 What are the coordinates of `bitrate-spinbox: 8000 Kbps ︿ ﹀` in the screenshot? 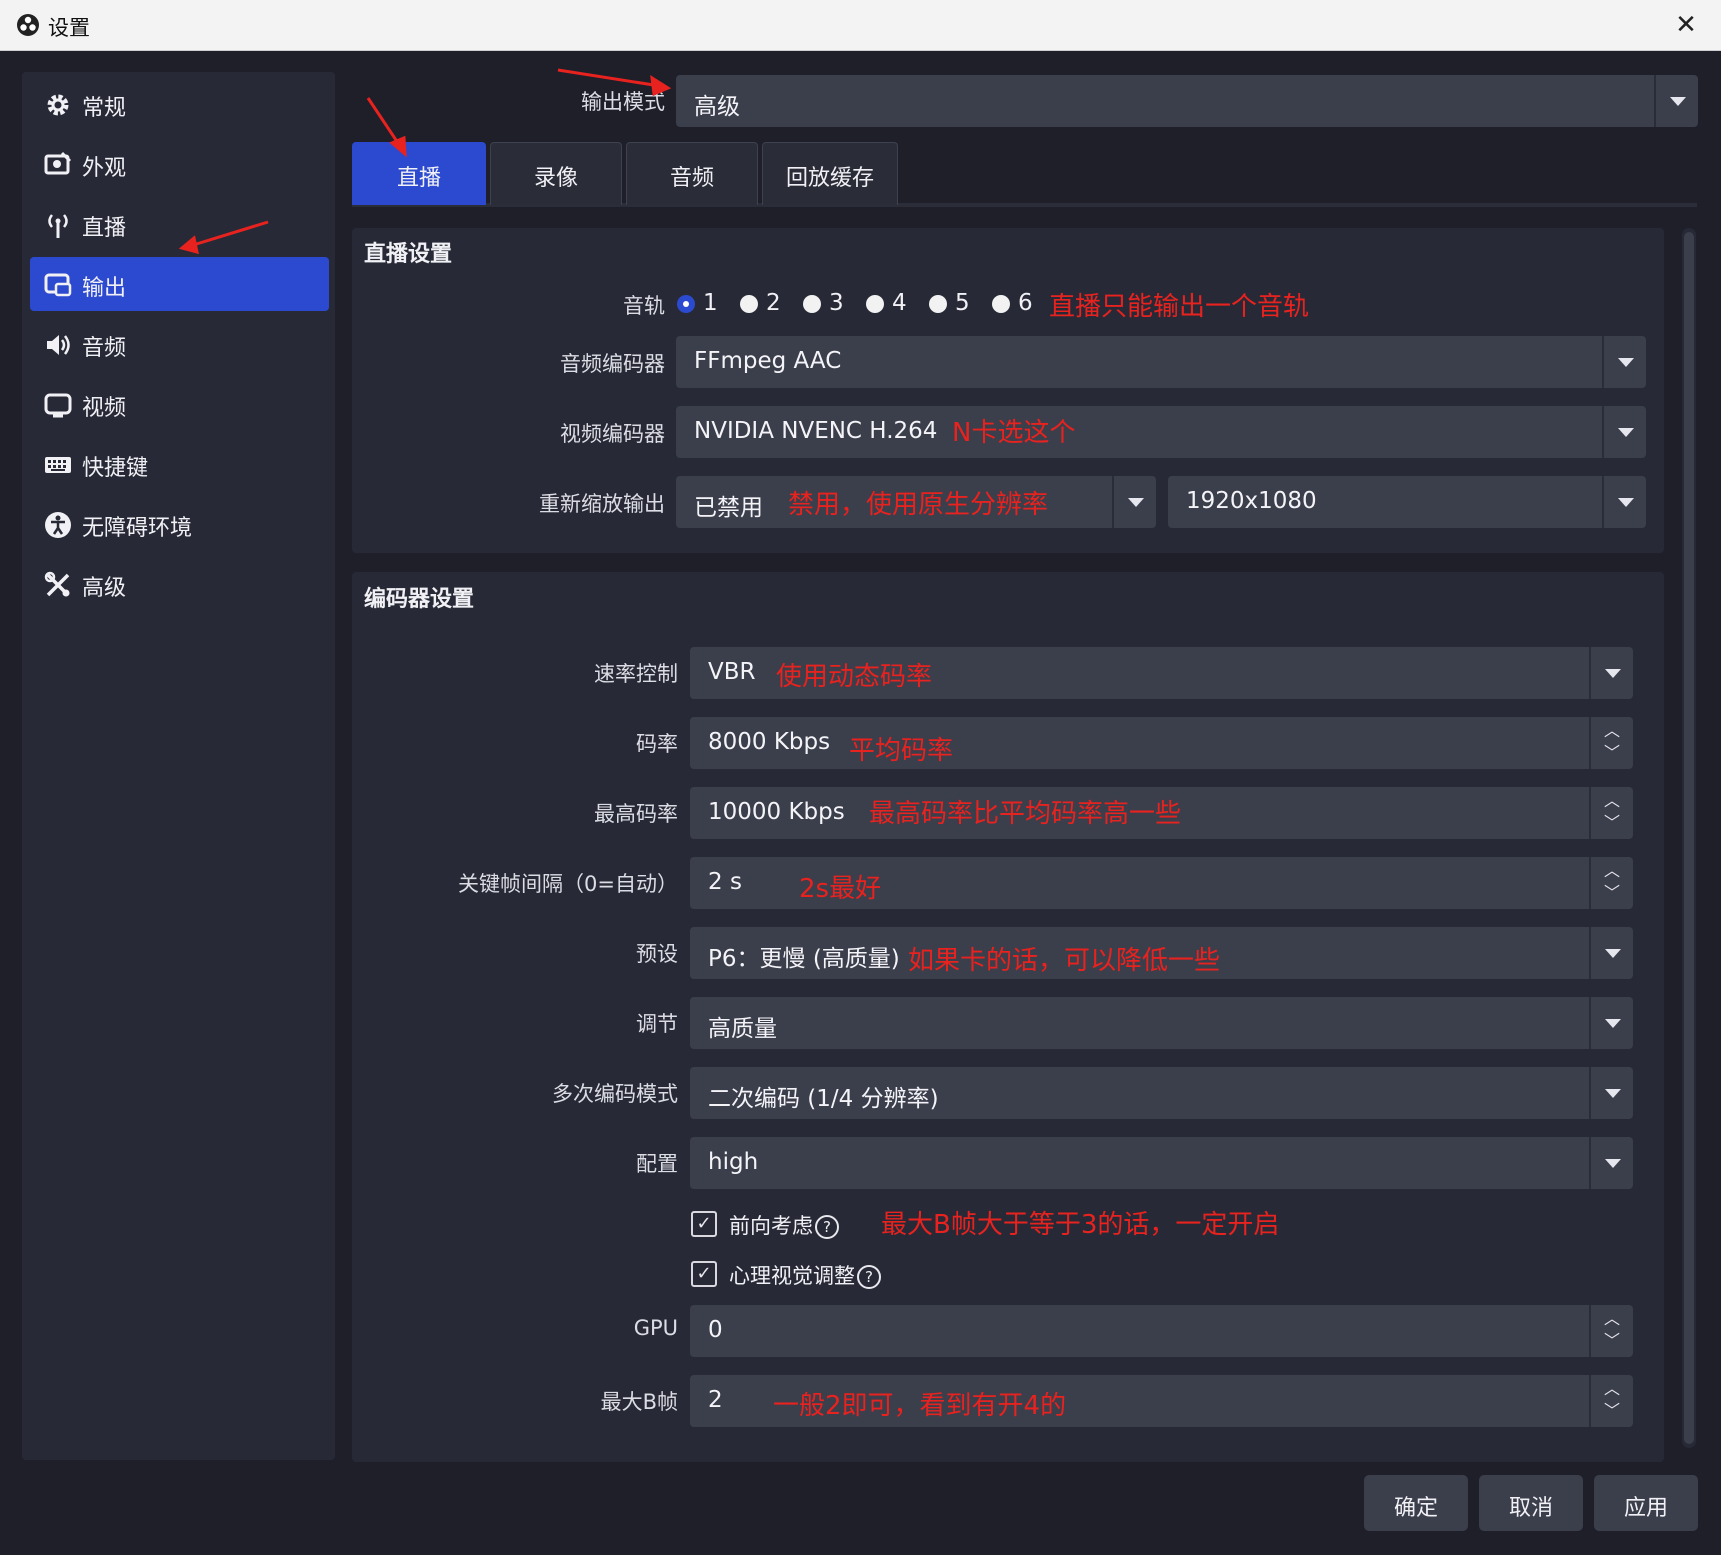 It's located at (1161, 743).